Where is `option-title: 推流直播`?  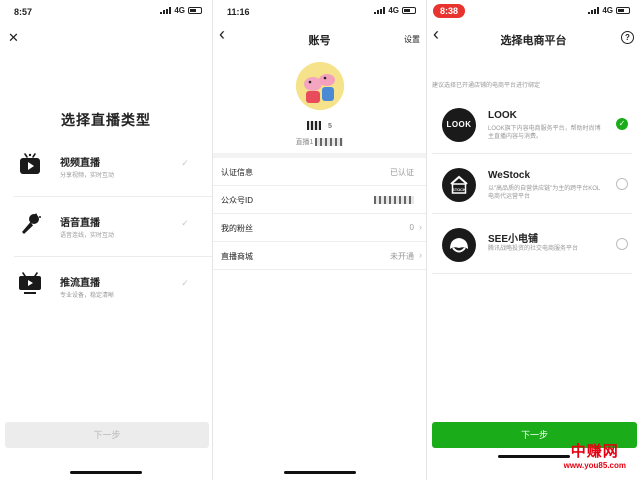
option-title: 推流直播 is located at coordinates (80, 283).